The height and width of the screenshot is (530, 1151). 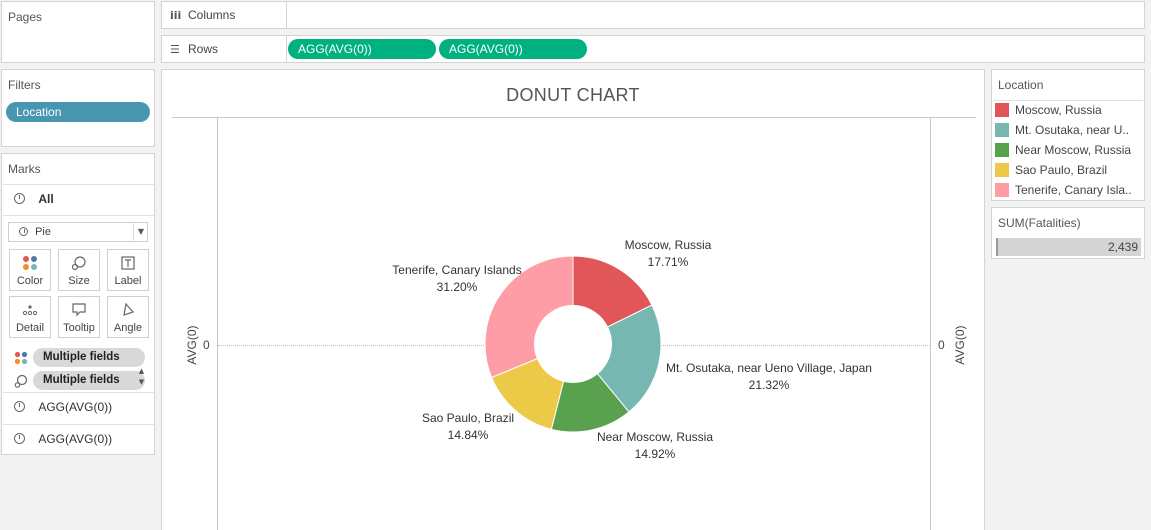 What do you see at coordinates (1061, 170) in the screenshot?
I see `legend-label: Sao Paulo, Brazil` at bounding box center [1061, 170].